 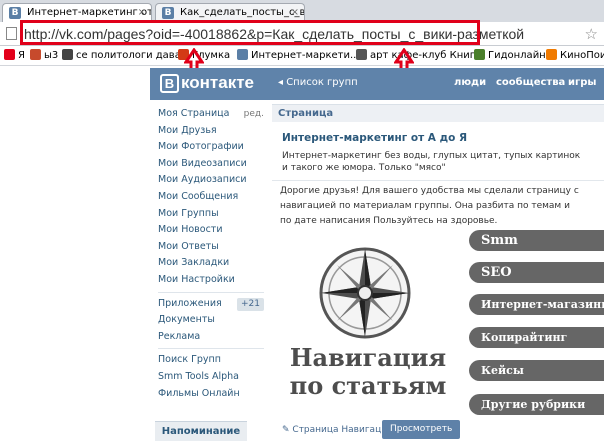 What do you see at coordinates (536, 337) in the screenshot?
I see `rubric-copywriting: Копирайтинг` at bounding box center [536, 337].